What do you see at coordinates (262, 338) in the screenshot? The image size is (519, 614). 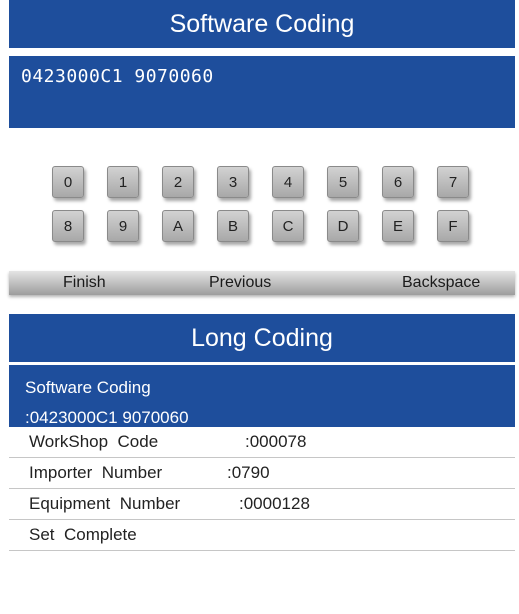 I see `long-coding-title: Long Coding` at bounding box center [262, 338].